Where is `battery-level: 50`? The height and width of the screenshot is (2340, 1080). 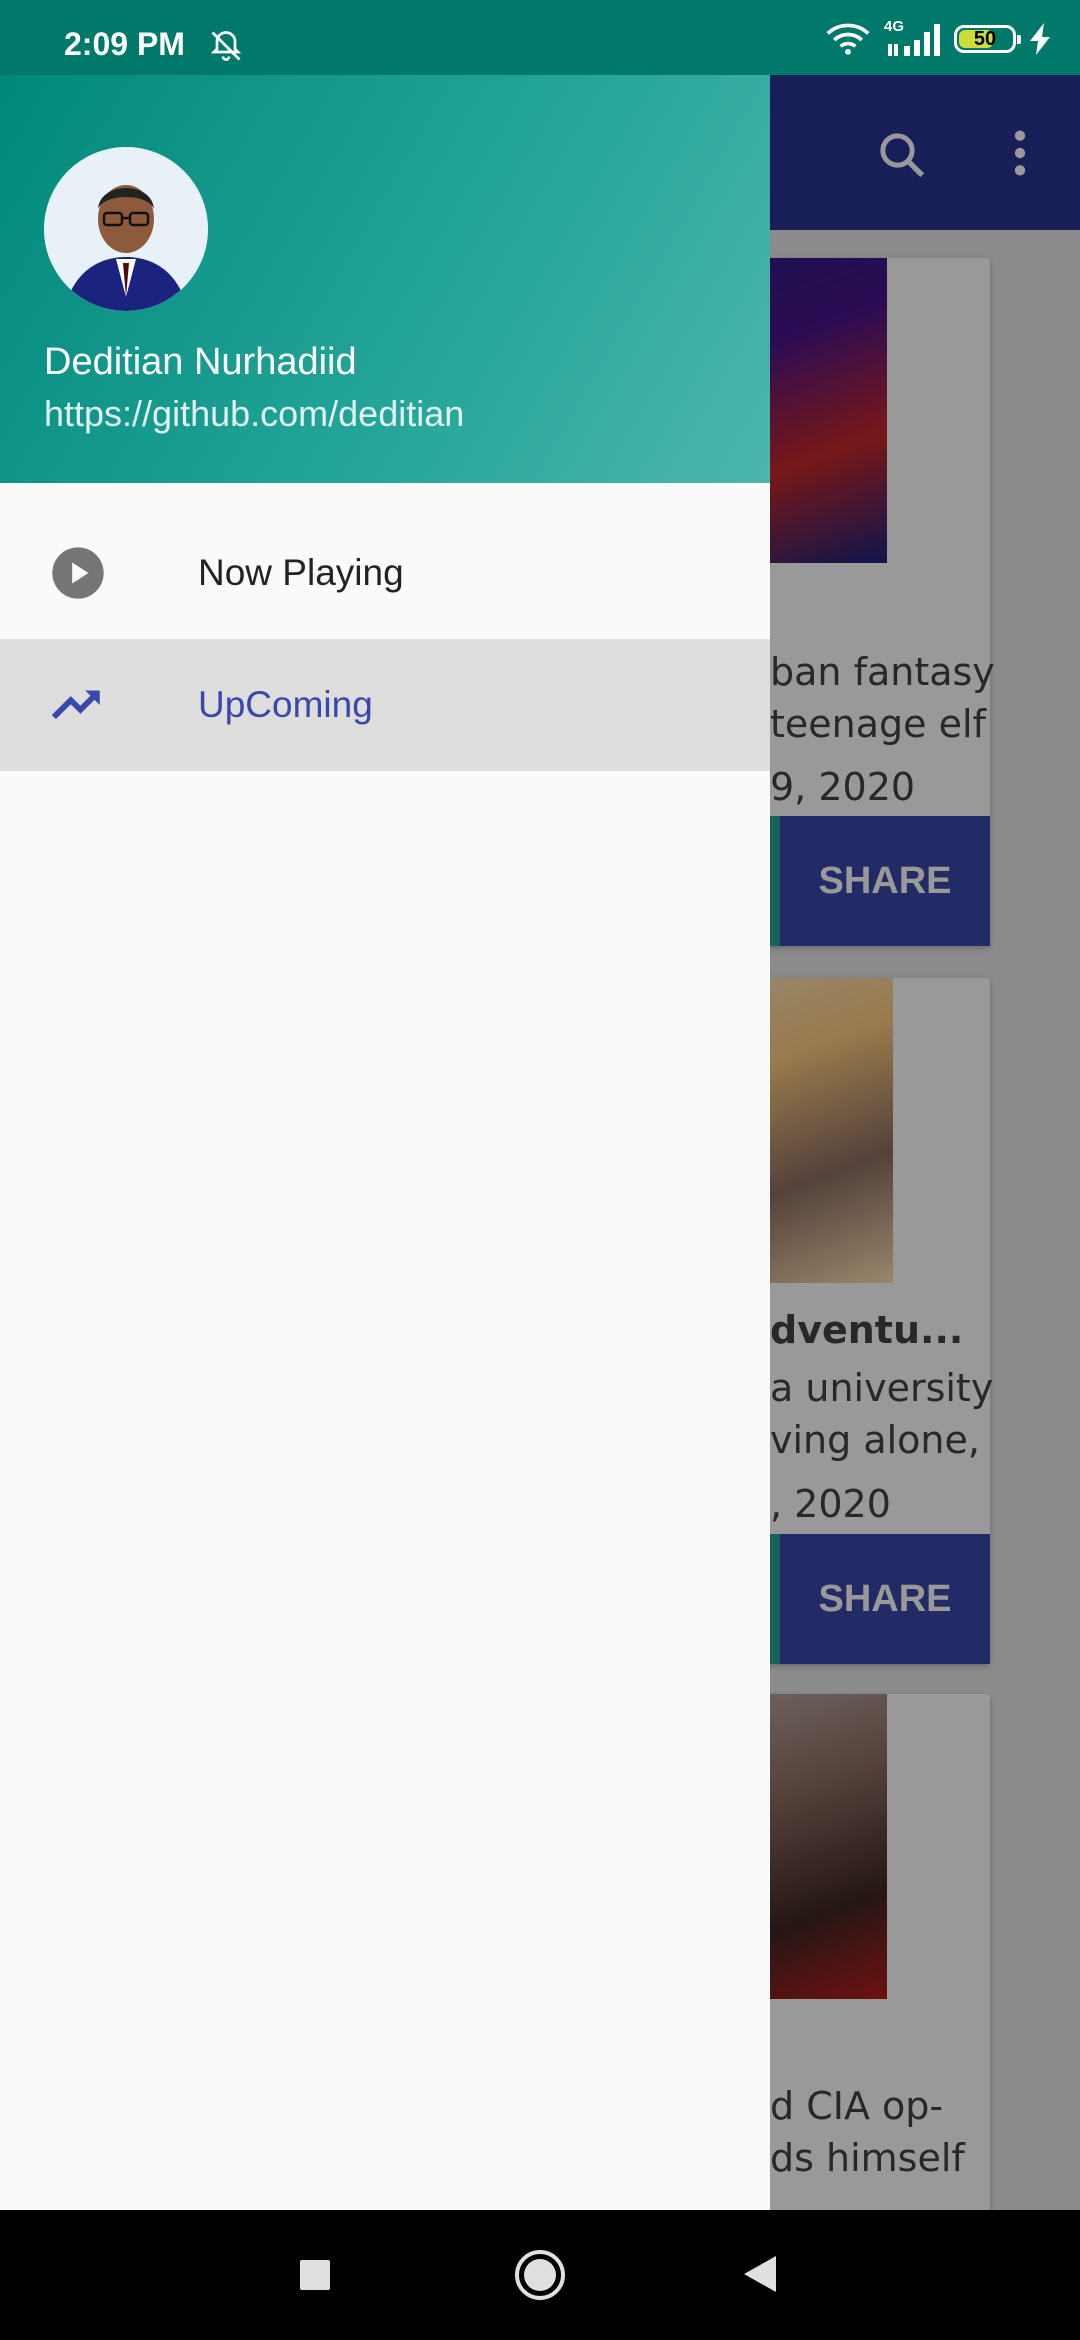 battery-level: 50 is located at coordinates (985, 38).